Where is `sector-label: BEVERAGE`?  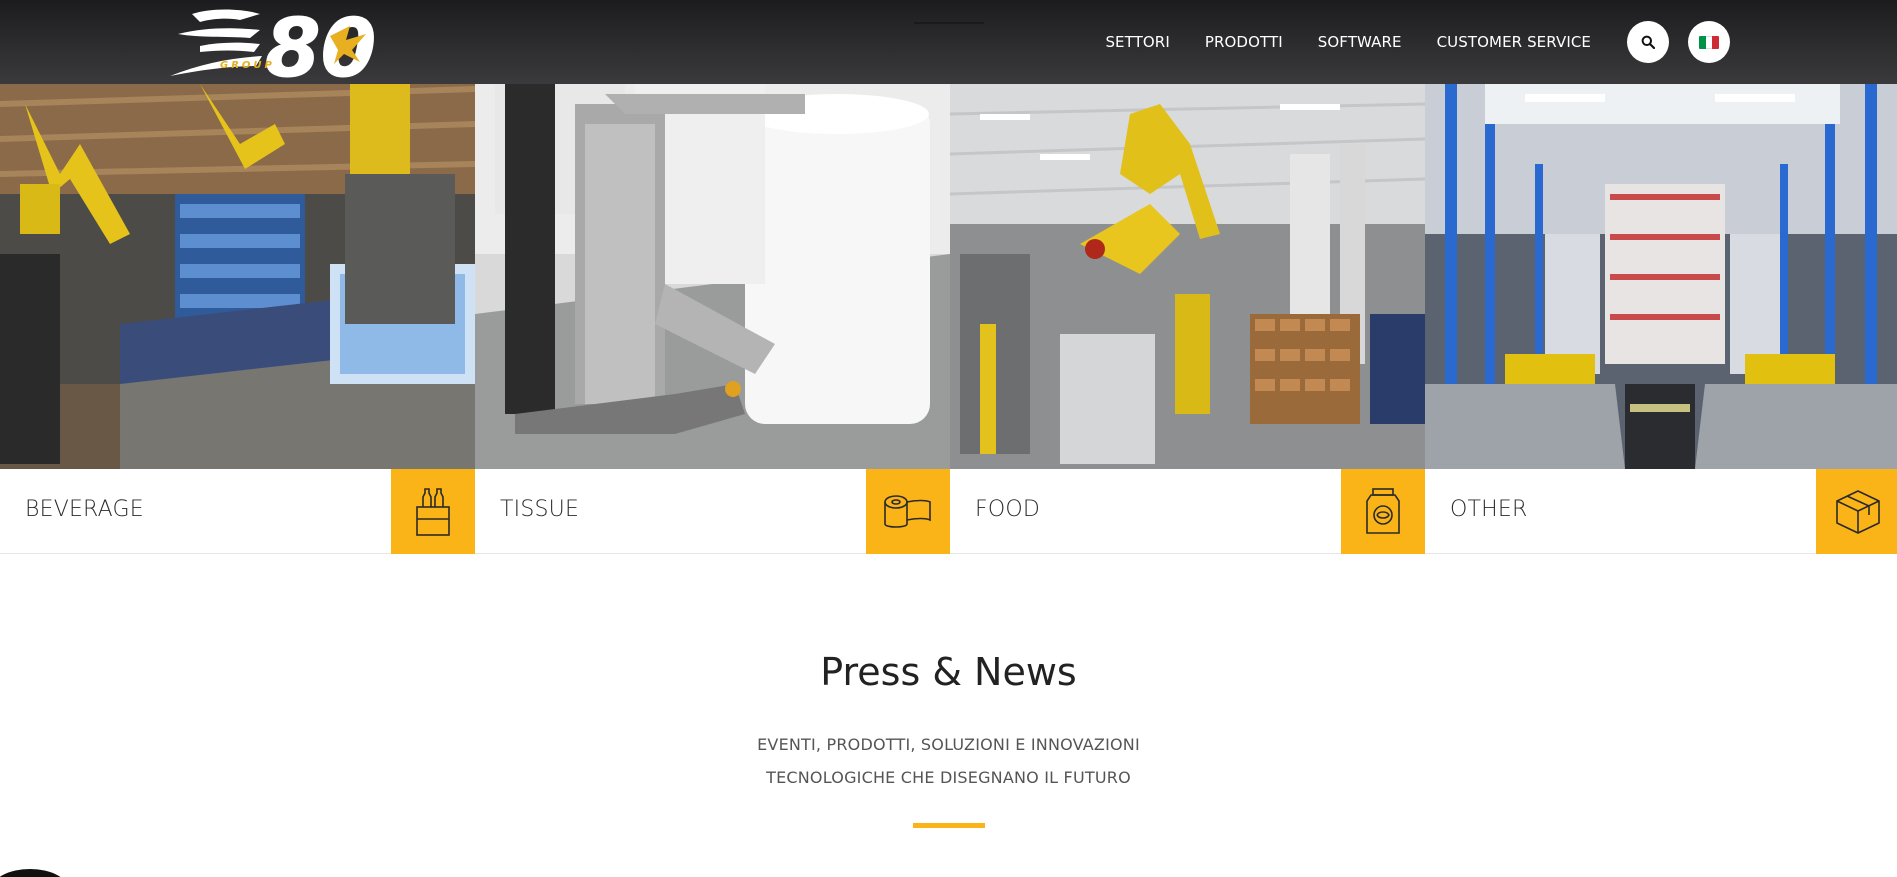 sector-label: BEVERAGE is located at coordinates (84, 509).